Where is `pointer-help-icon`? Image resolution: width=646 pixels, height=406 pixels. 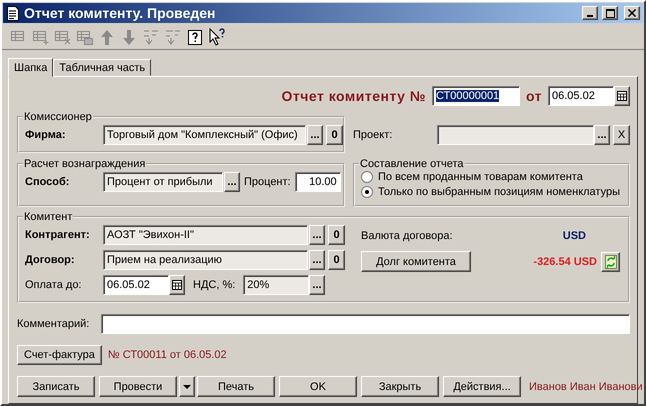 pointer-help-icon is located at coordinates (217, 37).